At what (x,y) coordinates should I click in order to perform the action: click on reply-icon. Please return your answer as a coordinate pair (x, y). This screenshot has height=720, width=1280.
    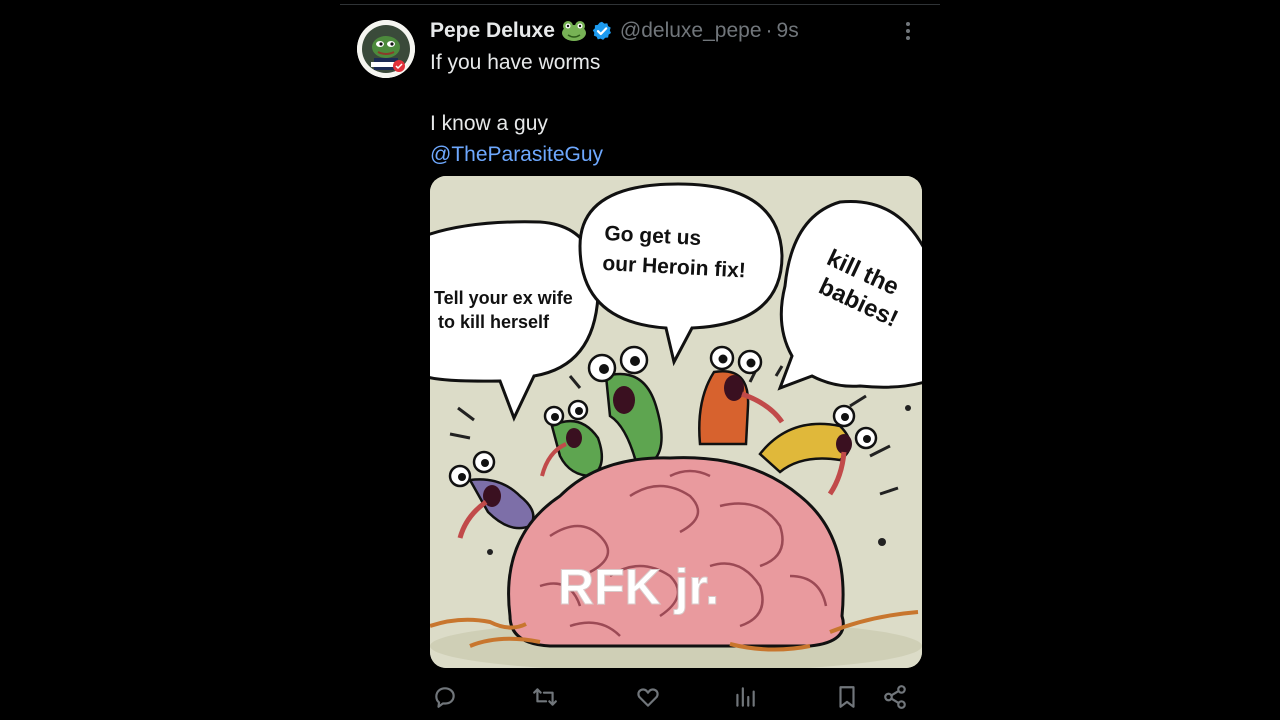
    Looking at the image, I should click on (445, 697).